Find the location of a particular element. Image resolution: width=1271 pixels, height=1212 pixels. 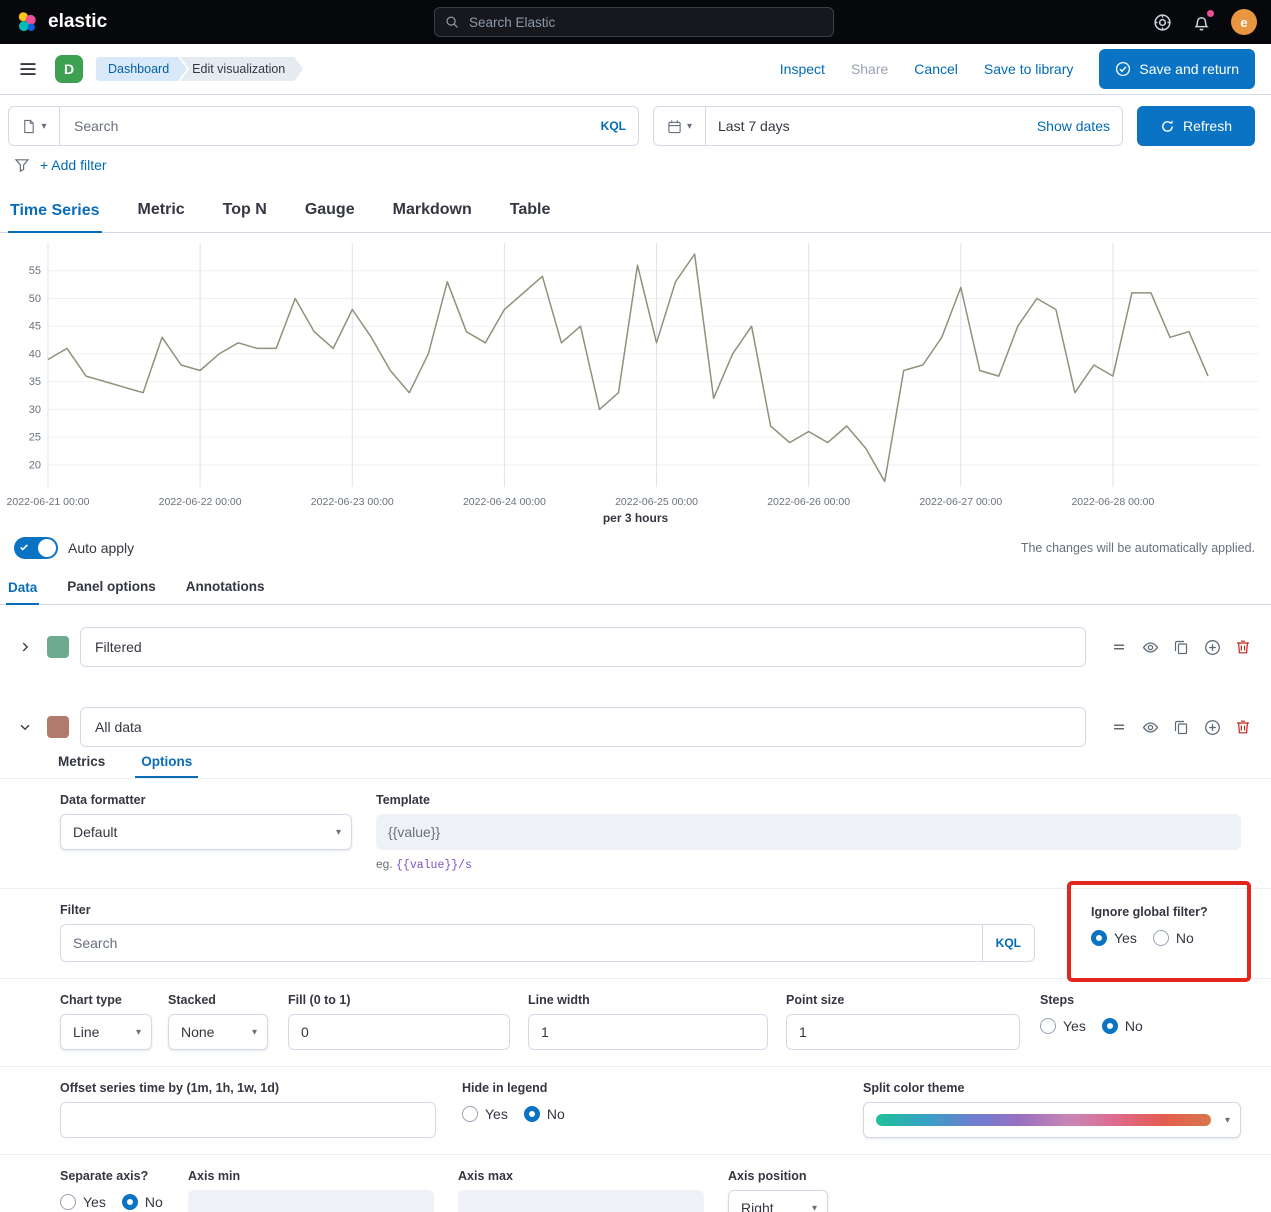

filter-icon is located at coordinates (22, 166).